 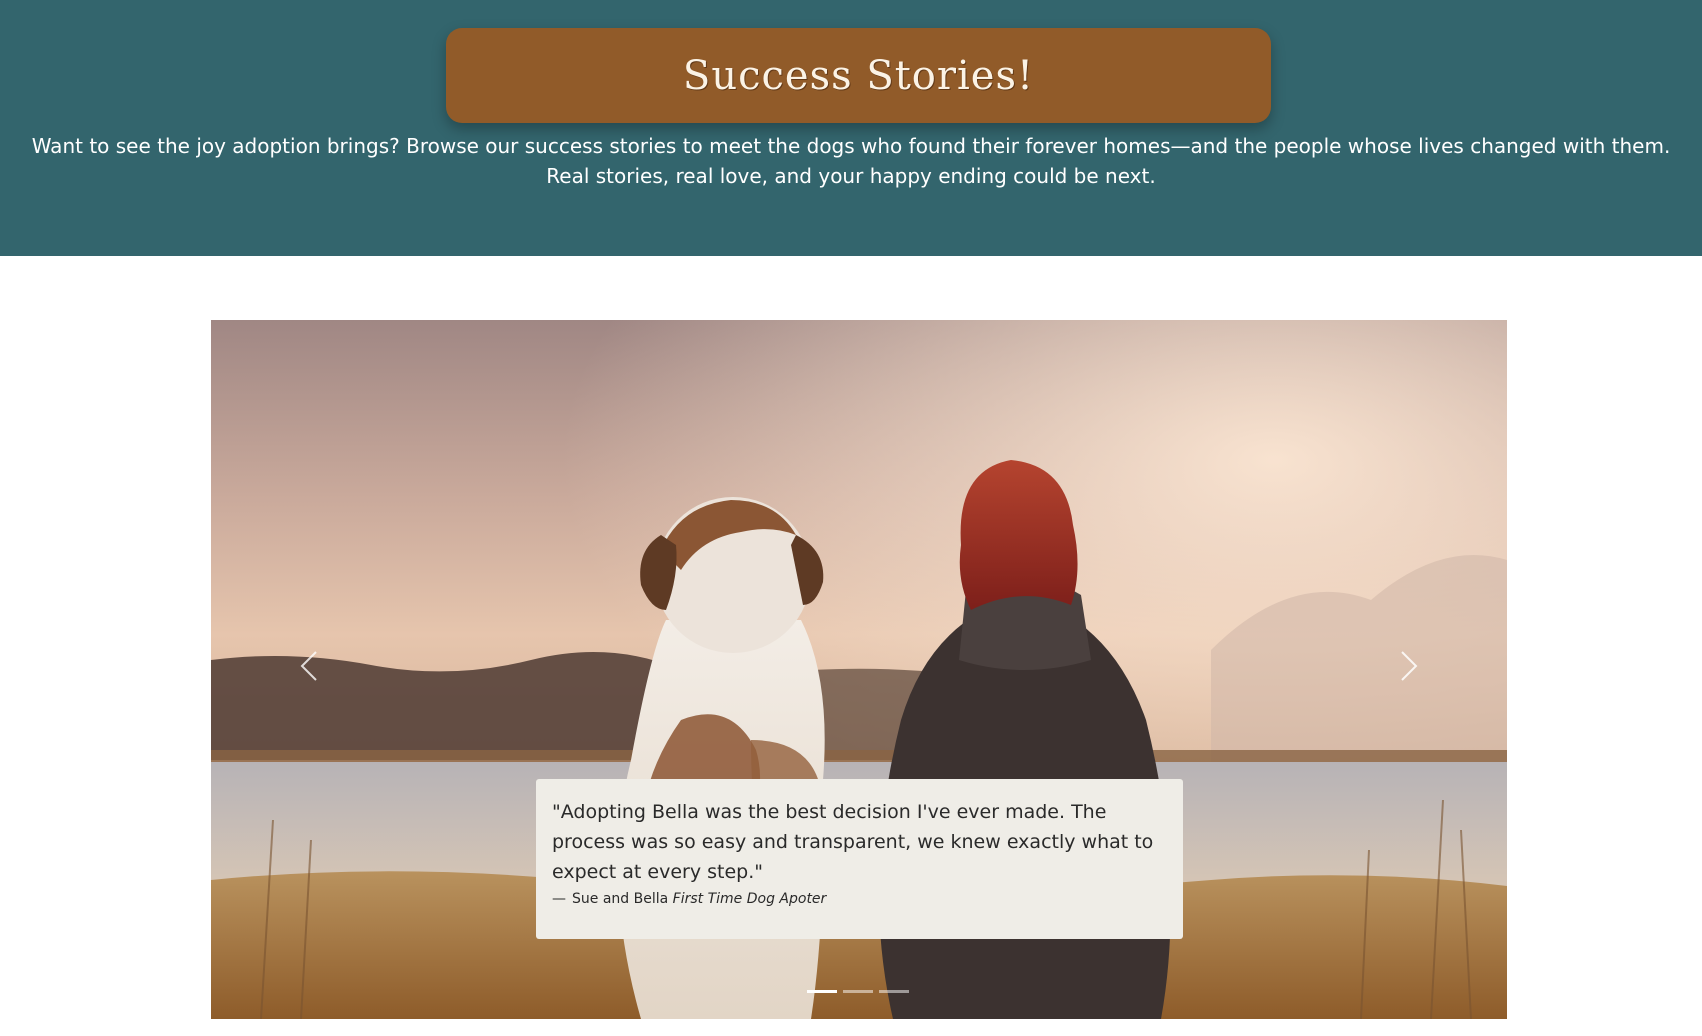 I want to click on chevron-left-icon, so click(x=308, y=666).